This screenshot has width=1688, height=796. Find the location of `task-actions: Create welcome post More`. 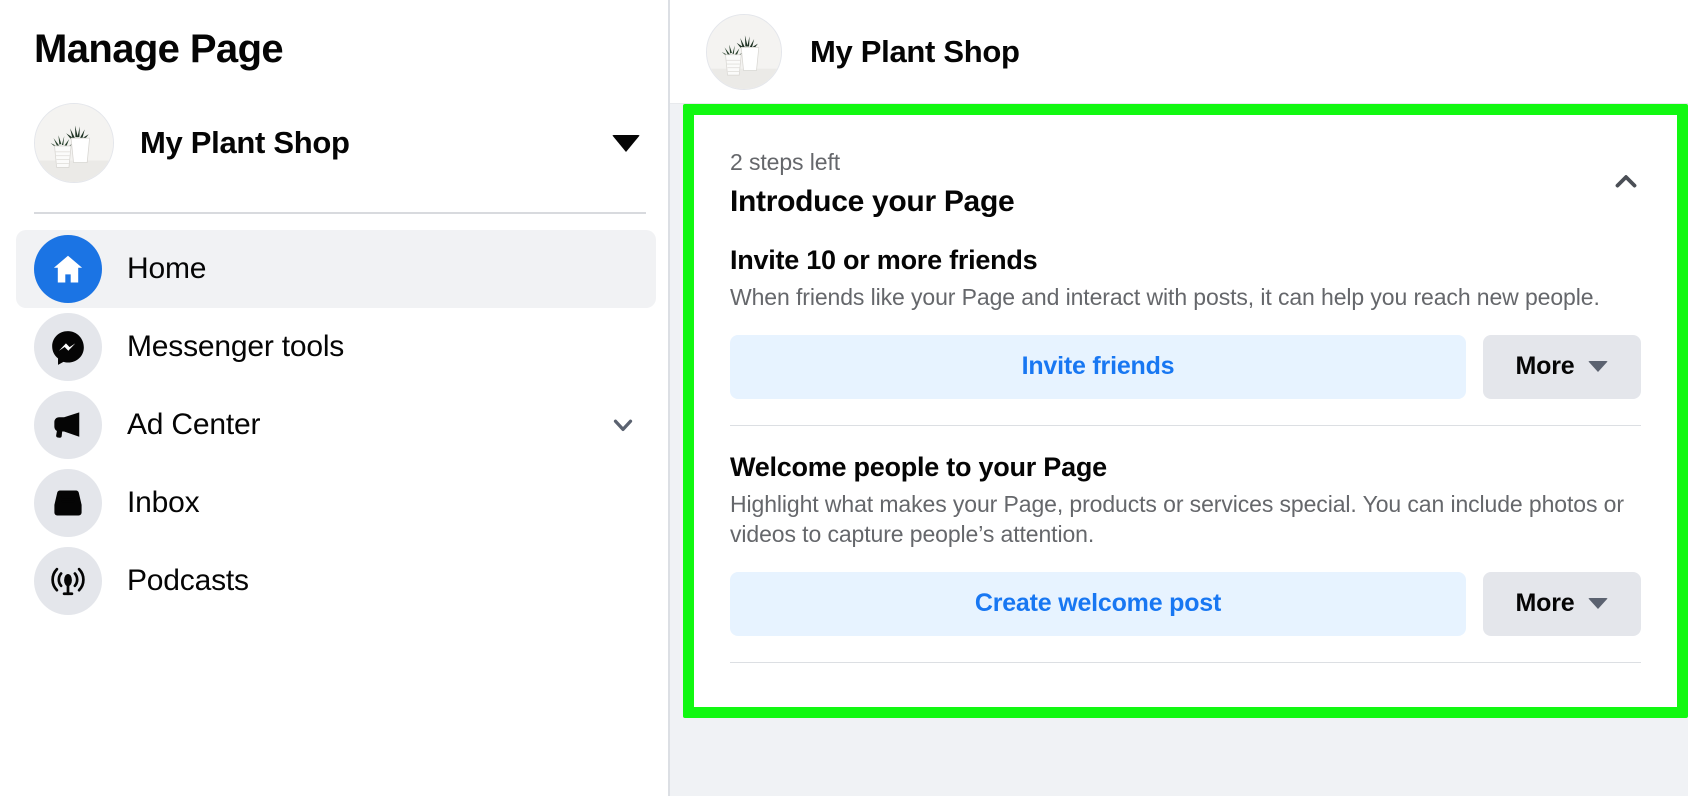

task-actions: Create welcome post More is located at coordinates (1185, 603).